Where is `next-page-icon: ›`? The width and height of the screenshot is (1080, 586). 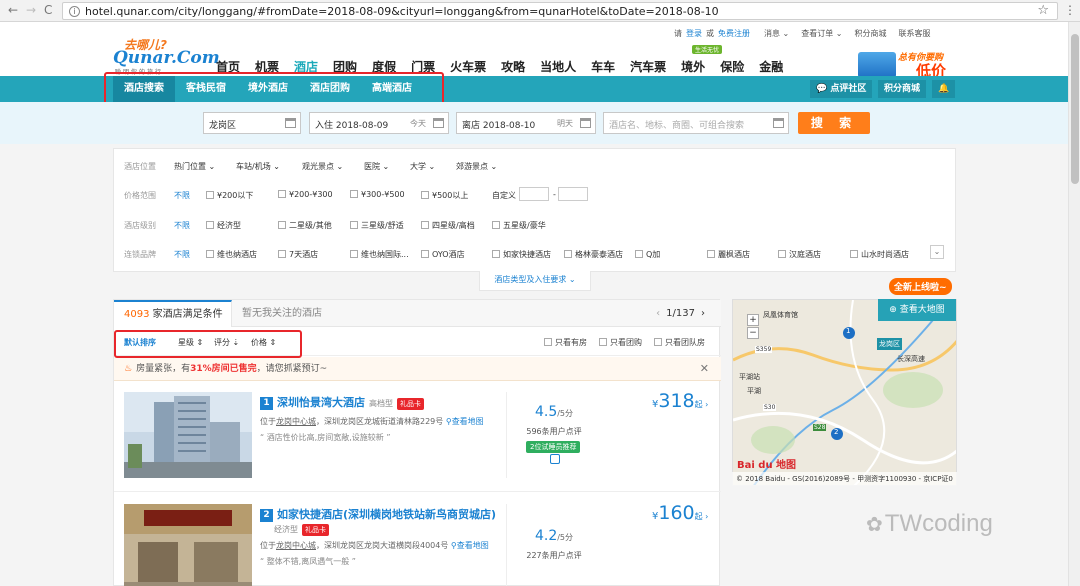
next-page-icon: › is located at coordinates (703, 313).